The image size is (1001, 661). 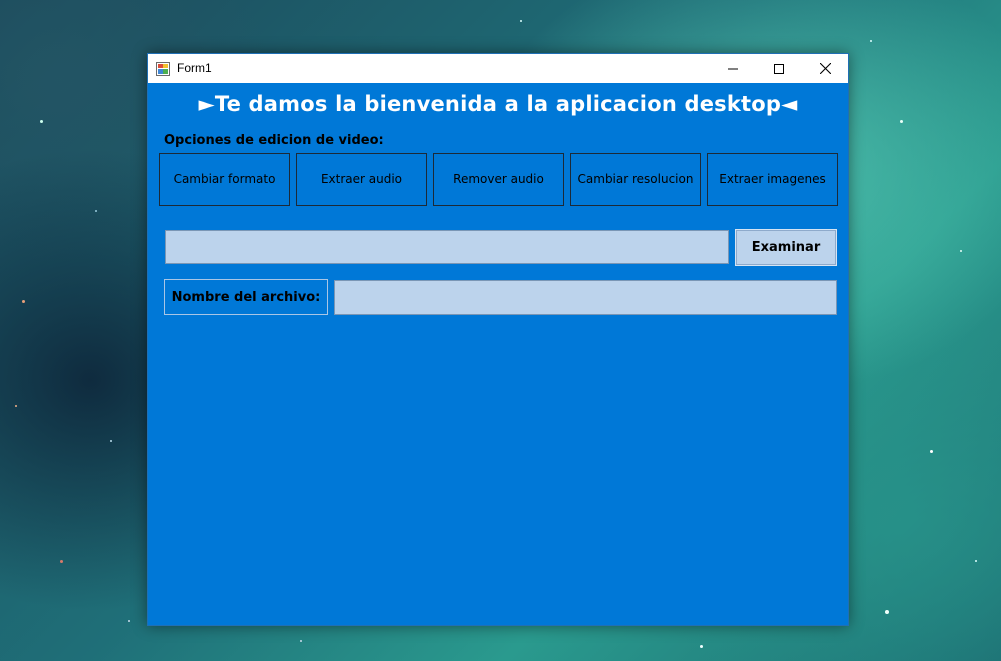 I want to click on close-icon, so click(x=825, y=68).